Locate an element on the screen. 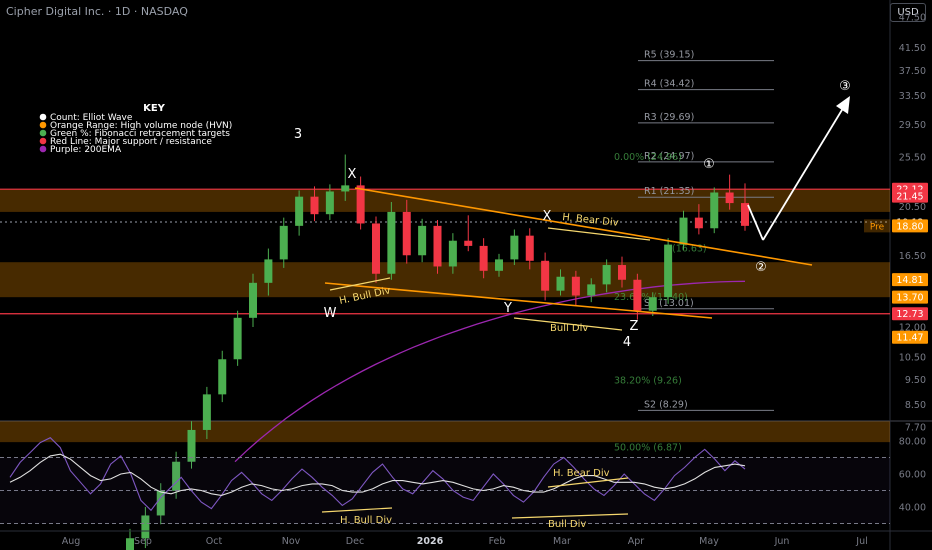 The image size is (932, 550). price-tick-9: 10.50 is located at coordinates (912, 358).